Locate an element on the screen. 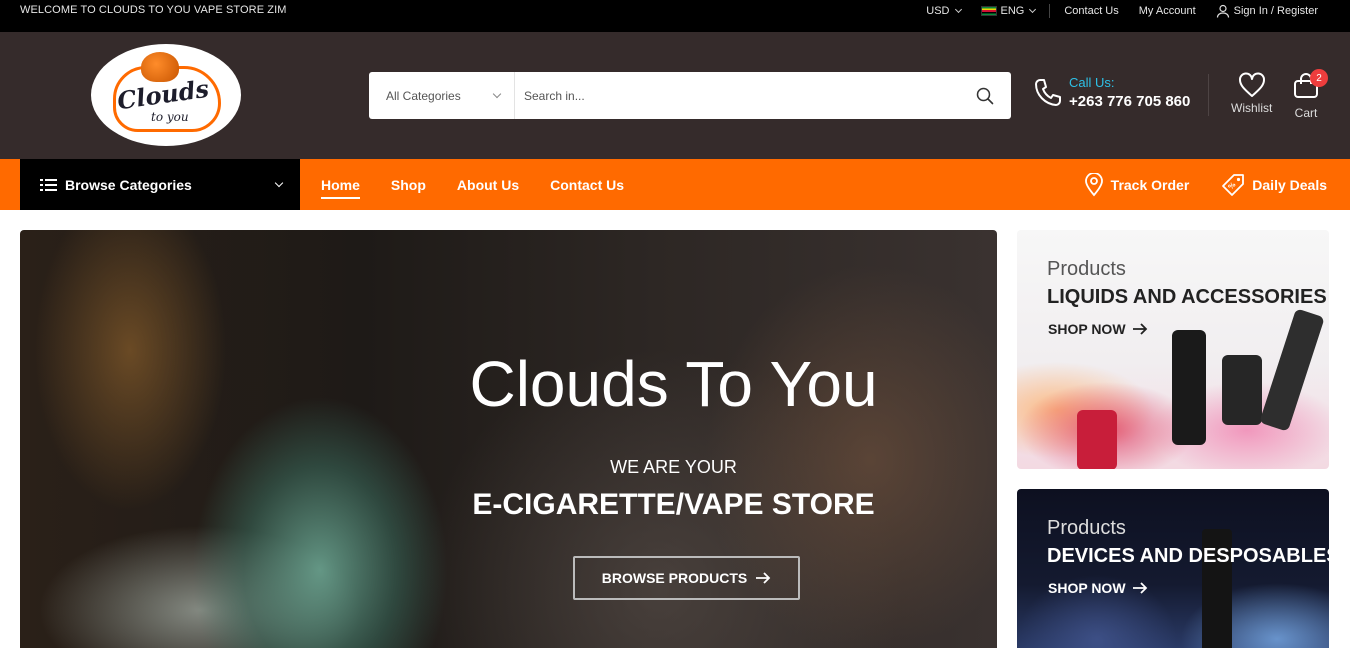 This screenshot has height=648, width=1350. sign-in-link: Sign In / Register is located at coordinates (1267, 11).